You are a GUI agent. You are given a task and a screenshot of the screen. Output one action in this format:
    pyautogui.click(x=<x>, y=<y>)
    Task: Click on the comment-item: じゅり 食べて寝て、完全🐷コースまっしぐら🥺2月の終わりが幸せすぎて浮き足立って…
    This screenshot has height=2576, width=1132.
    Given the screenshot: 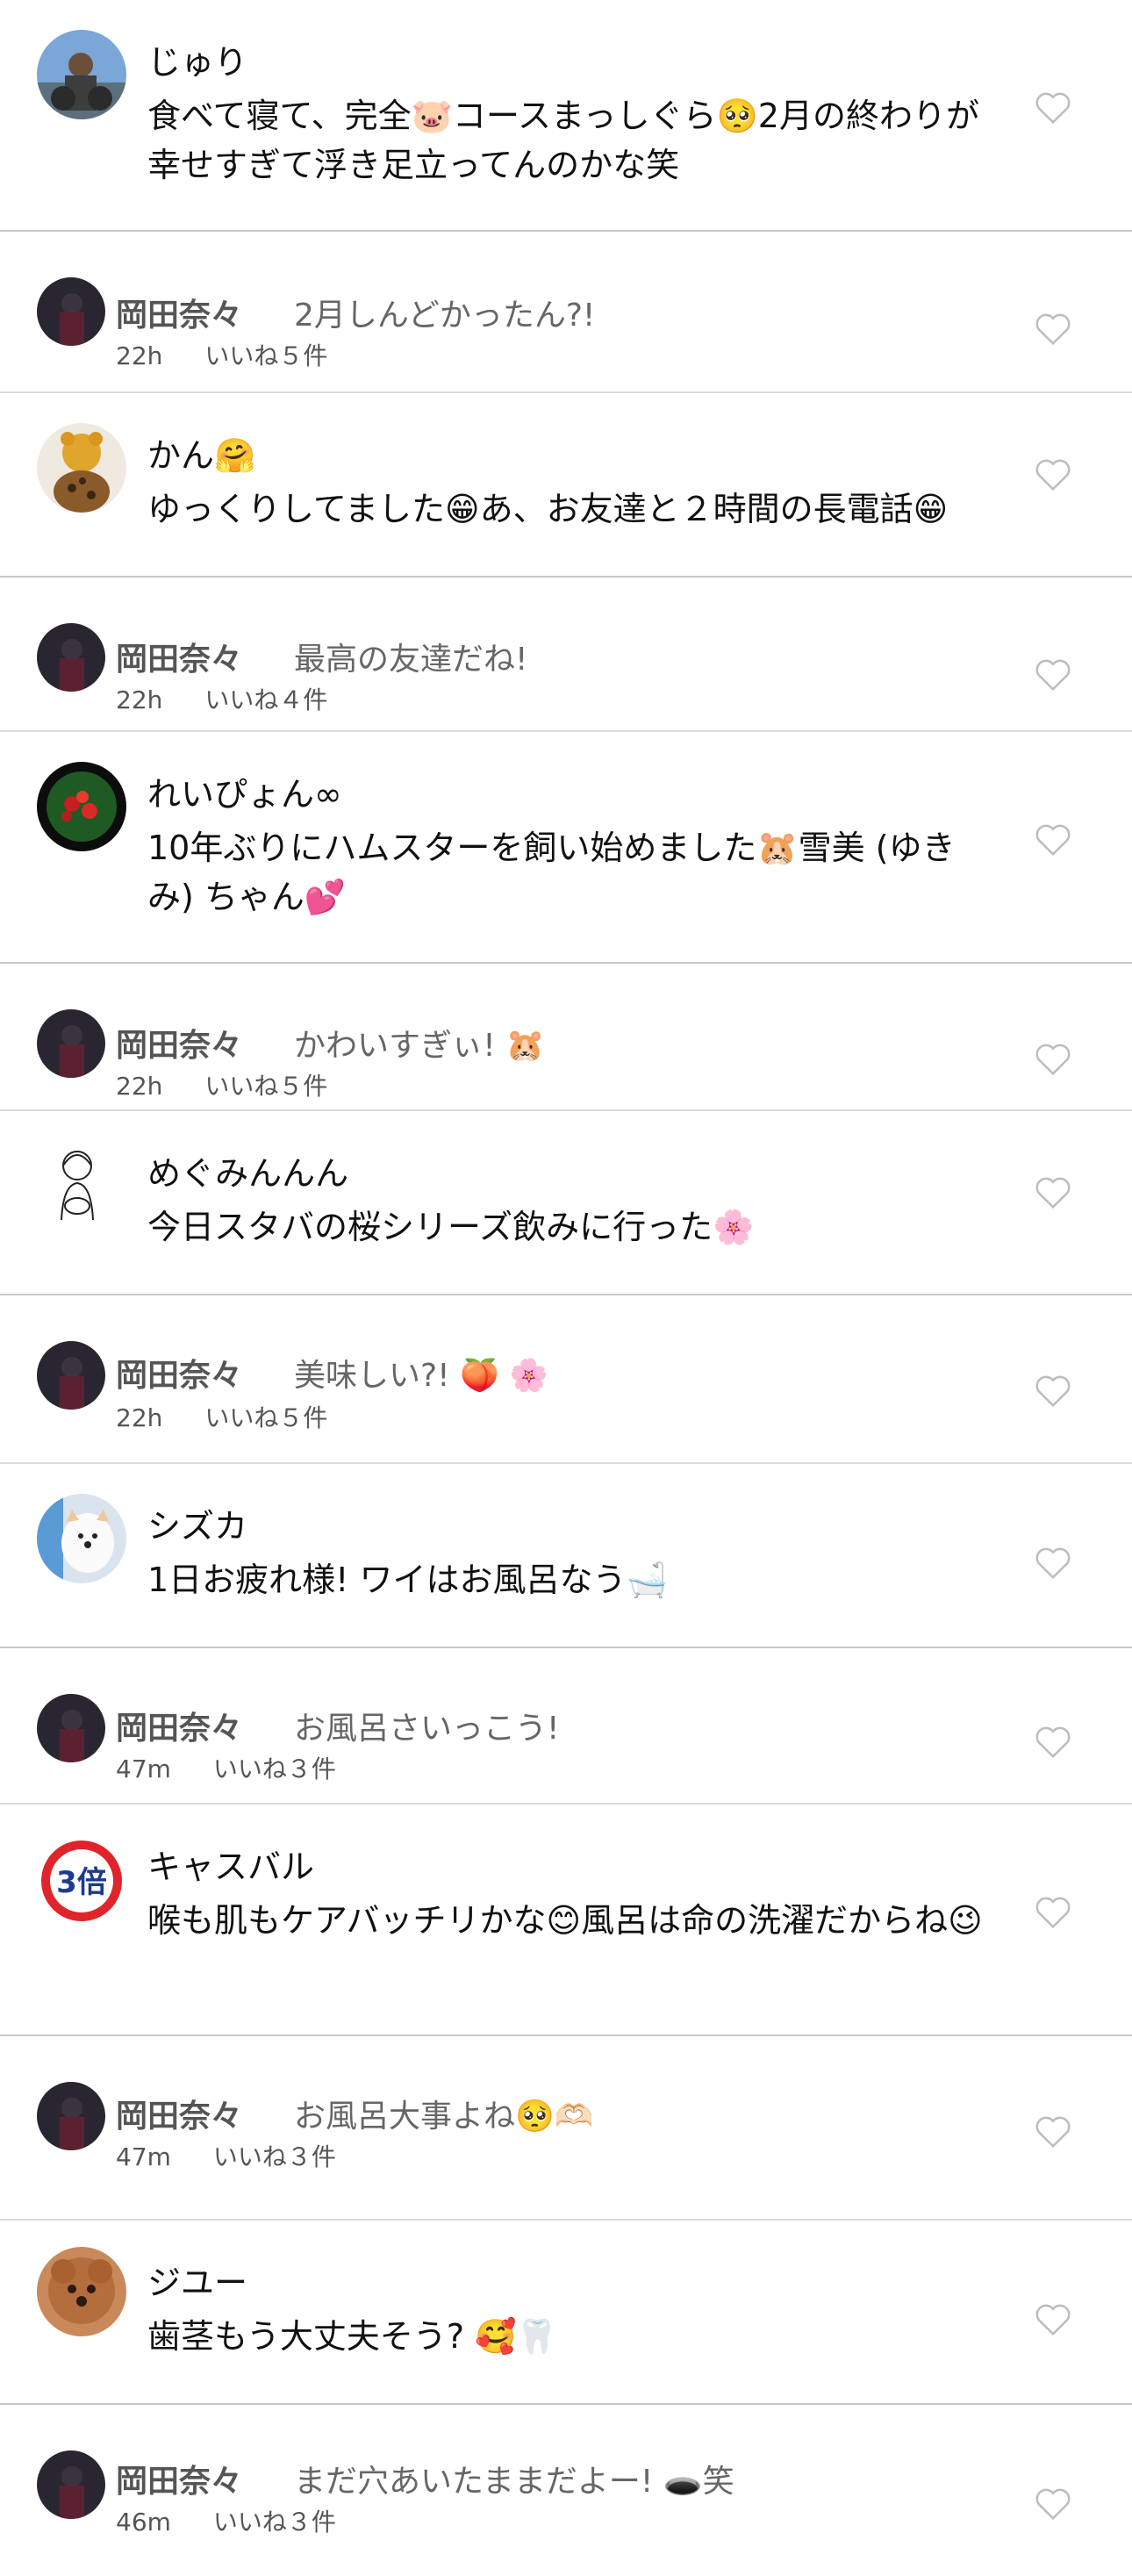 What is the action you would take?
    pyautogui.click(x=566, y=115)
    